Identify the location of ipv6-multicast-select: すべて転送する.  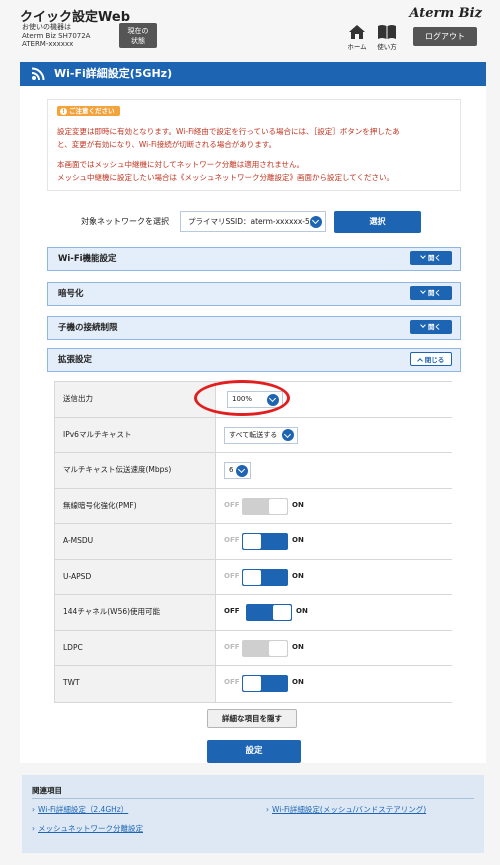
(261, 435).